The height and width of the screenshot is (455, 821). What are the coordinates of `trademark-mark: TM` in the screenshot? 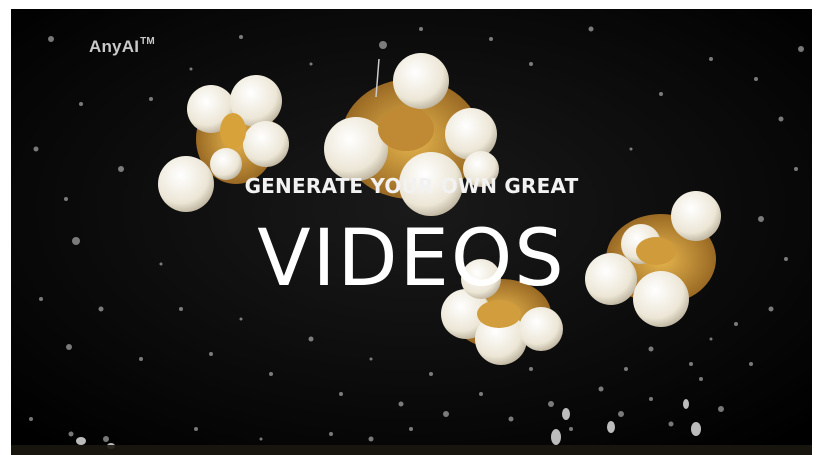 It's located at (147, 42).